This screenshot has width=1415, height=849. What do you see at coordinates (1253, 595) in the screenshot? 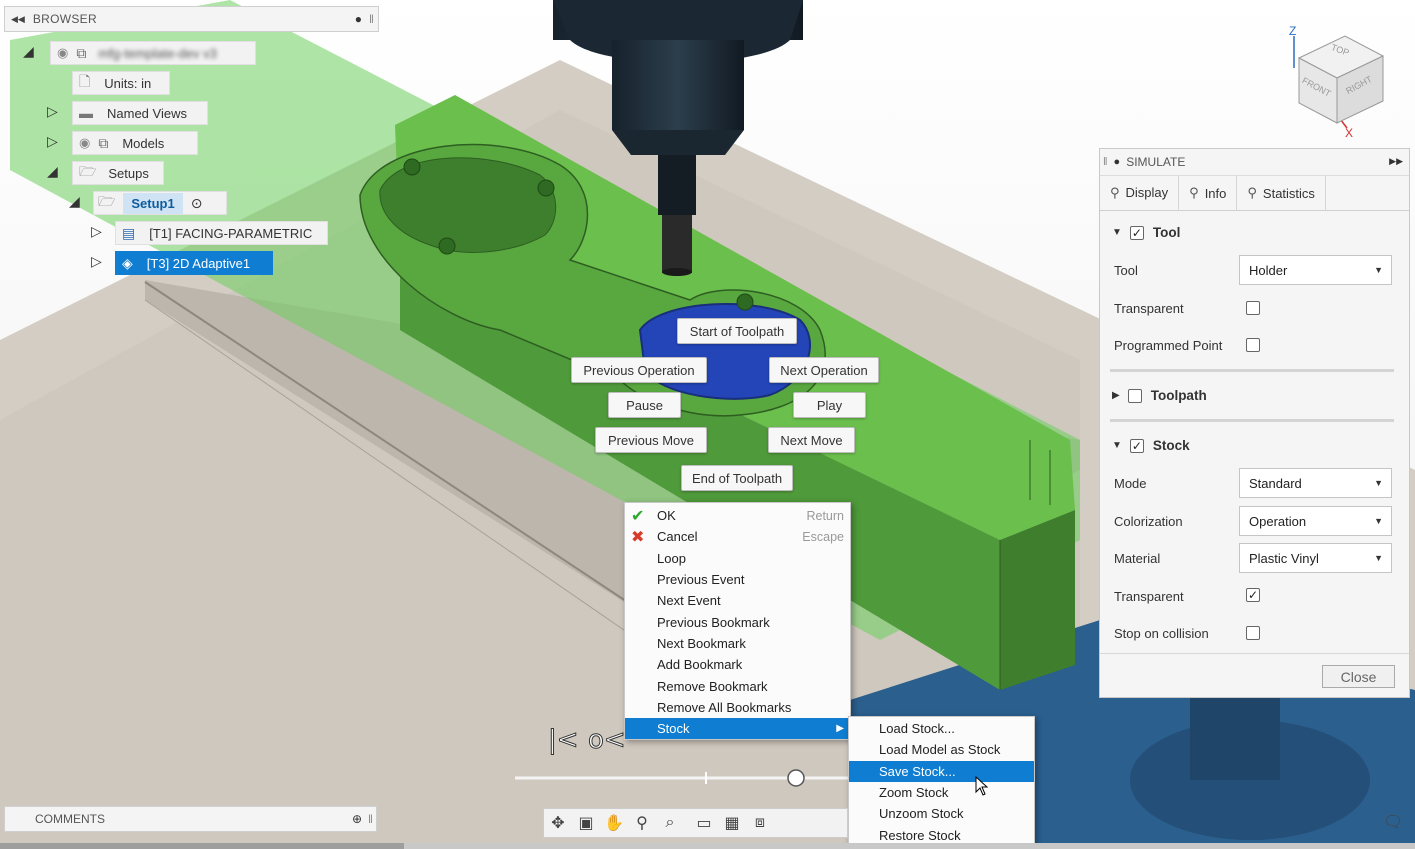
I see `stock-transparent-checkbox: ✓` at bounding box center [1253, 595].